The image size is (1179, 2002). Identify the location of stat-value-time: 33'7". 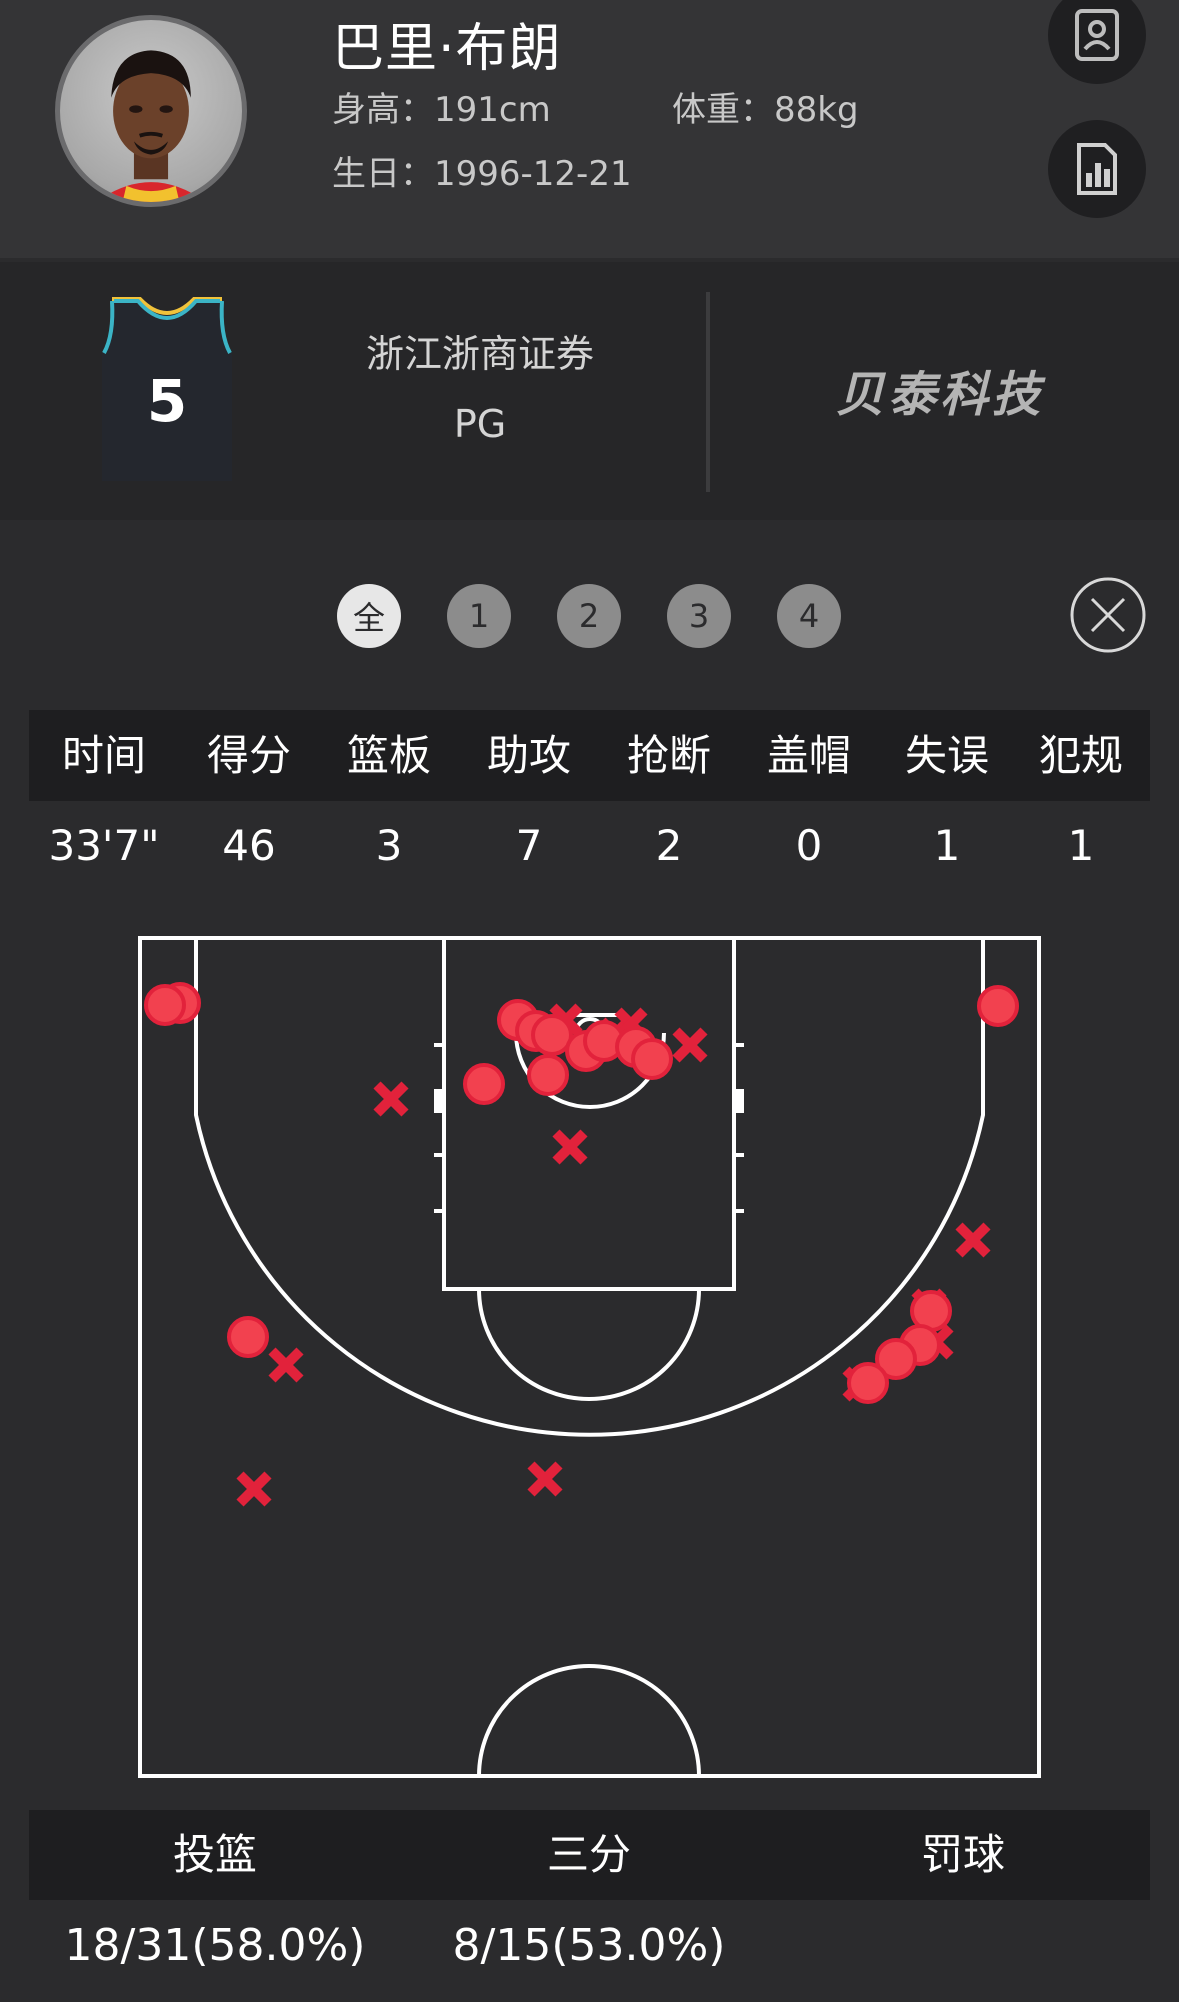
(104, 845).